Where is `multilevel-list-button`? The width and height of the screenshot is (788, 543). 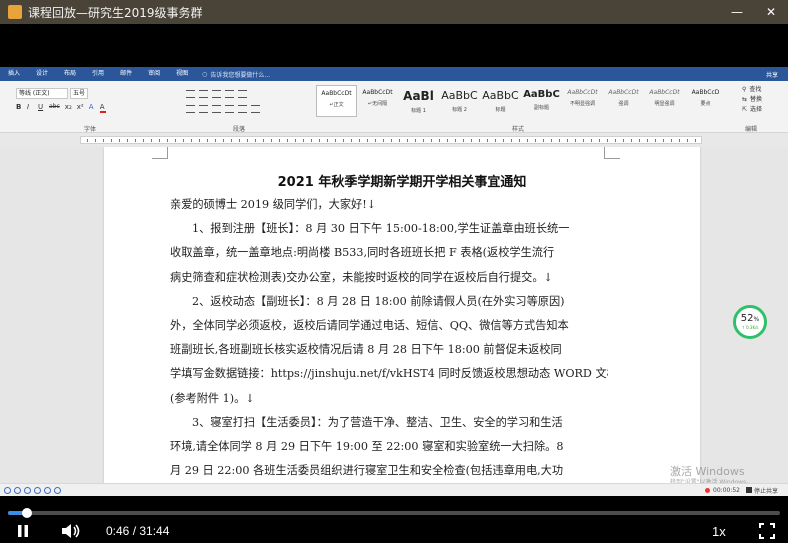 multilevel-list-button is located at coordinates (216, 94).